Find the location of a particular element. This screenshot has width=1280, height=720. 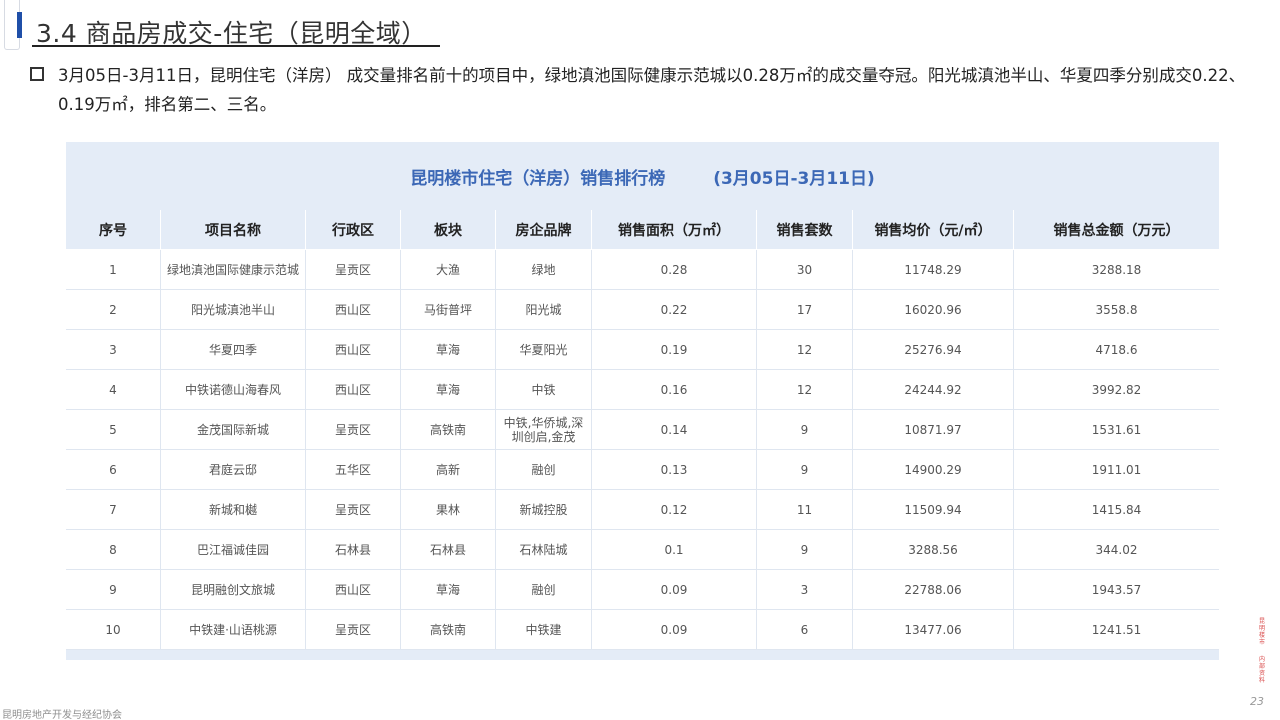

units-cell: 11 is located at coordinates (805, 510).